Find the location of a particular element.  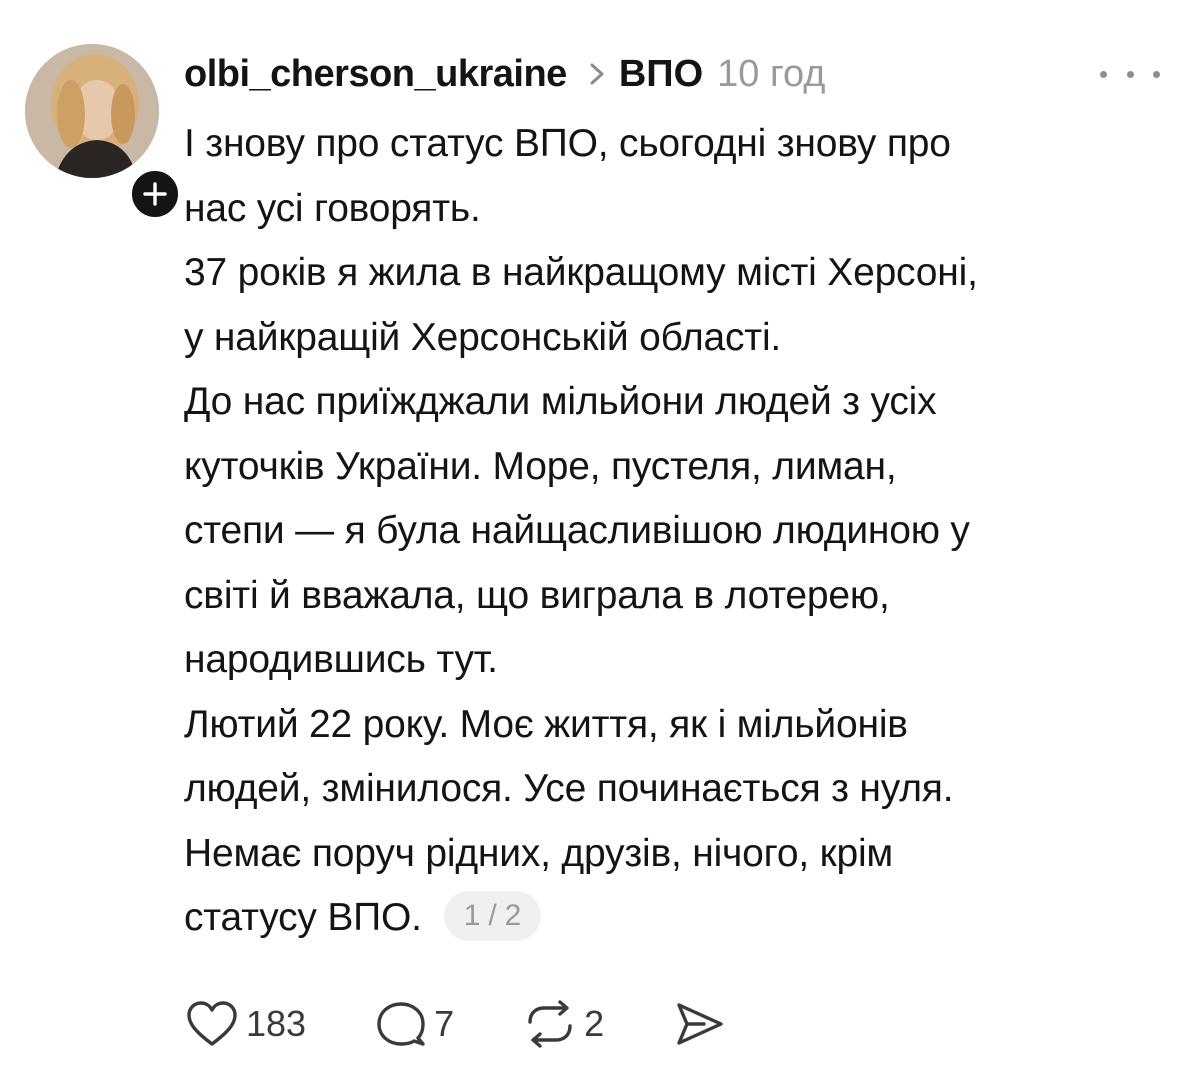

post-text-line-last: статусу ВПО. 1 / 2 is located at coordinates (679, 918).